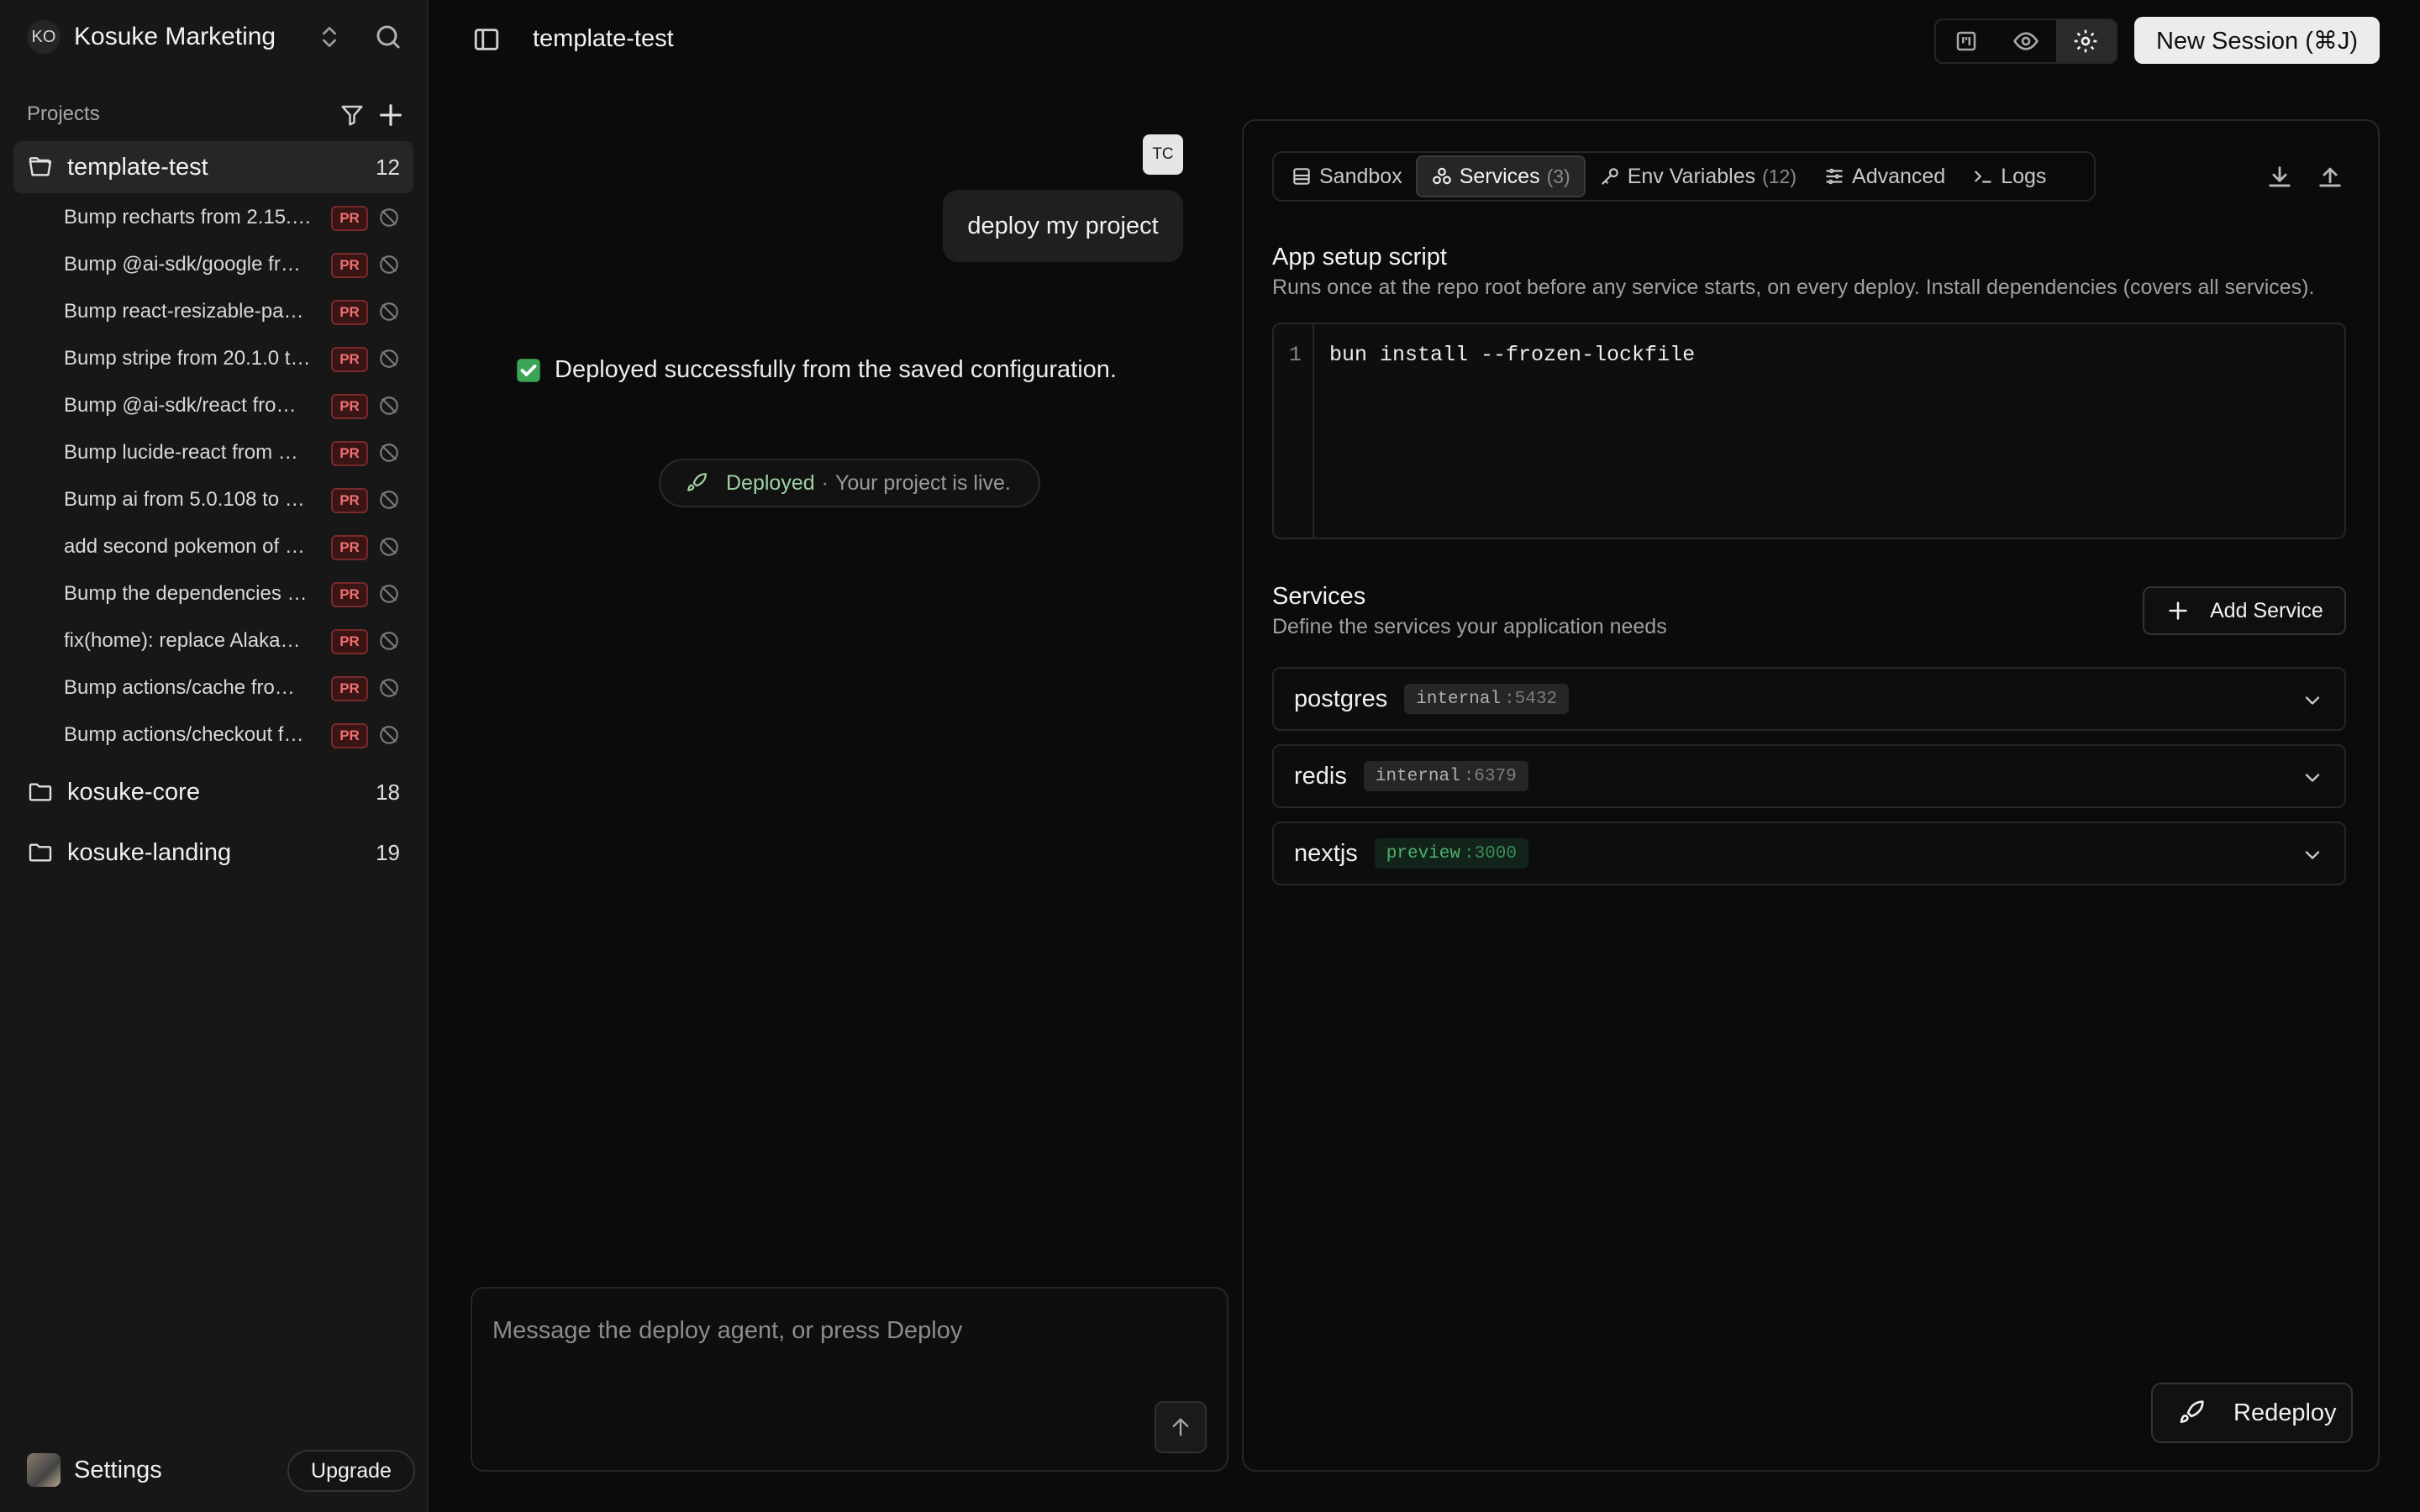 The width and height of the screenshot is (2420, 1512). Describe the element at coordinates (849, 483) in the screenshot. I see `deploy-status-pill: Deployed · Your project is live.` at that location.